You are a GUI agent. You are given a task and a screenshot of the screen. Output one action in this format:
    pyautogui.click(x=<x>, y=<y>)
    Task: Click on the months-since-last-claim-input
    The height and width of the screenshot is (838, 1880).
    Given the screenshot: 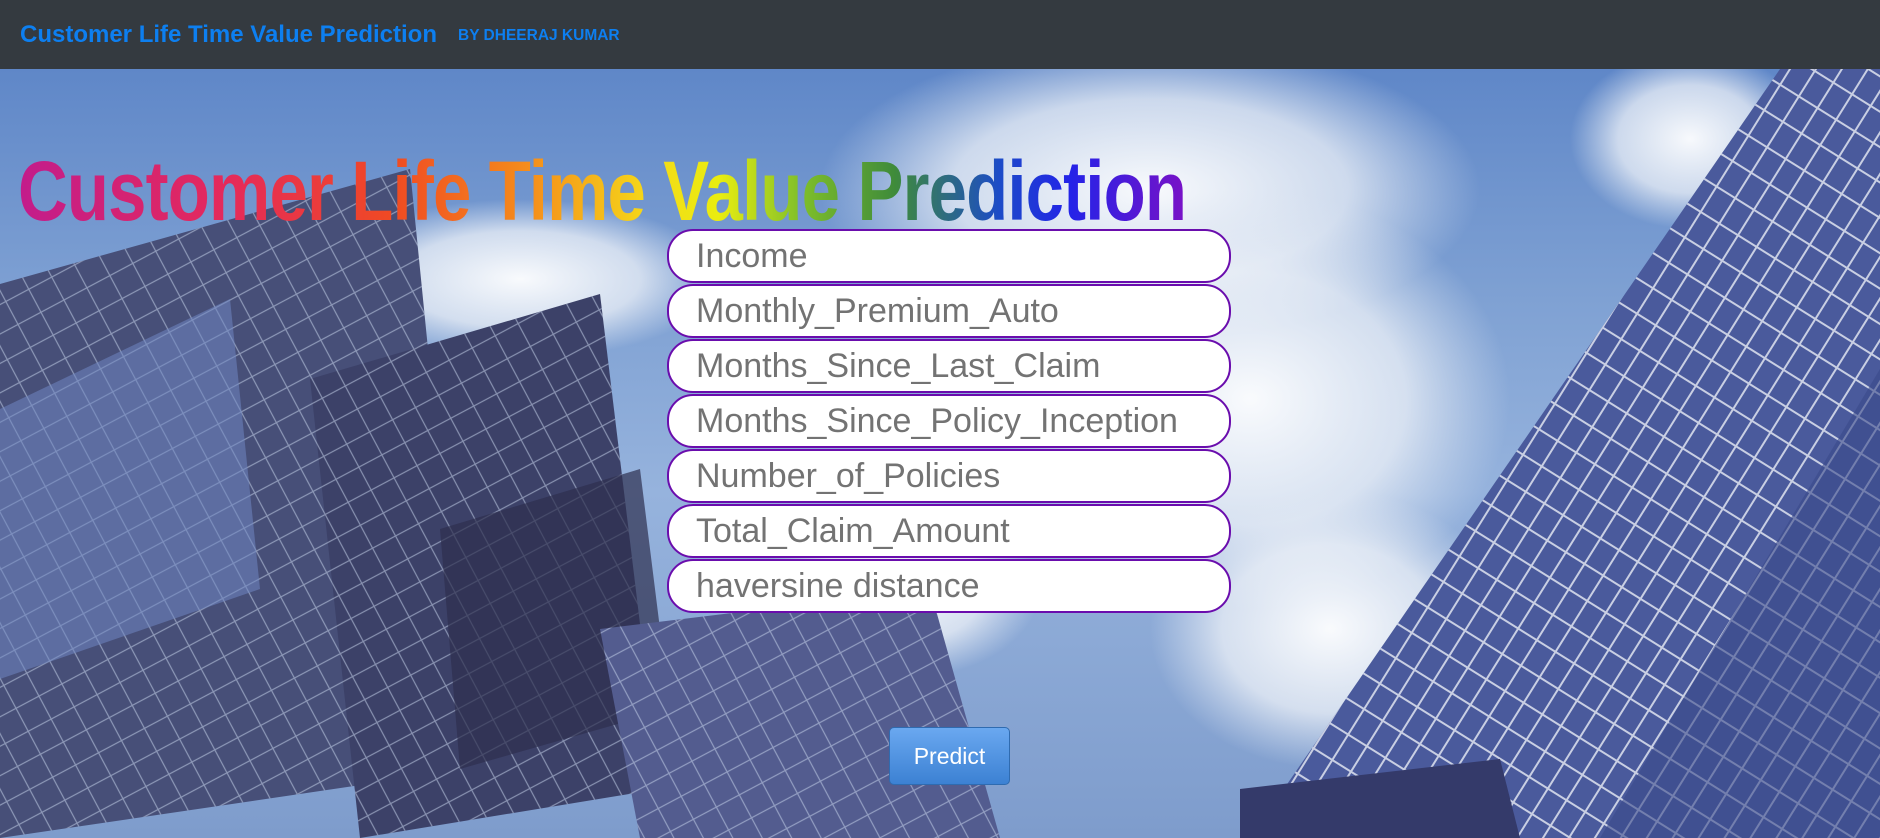 What is the action you would take?
    pyautogui.click(x=949, y=366)
    